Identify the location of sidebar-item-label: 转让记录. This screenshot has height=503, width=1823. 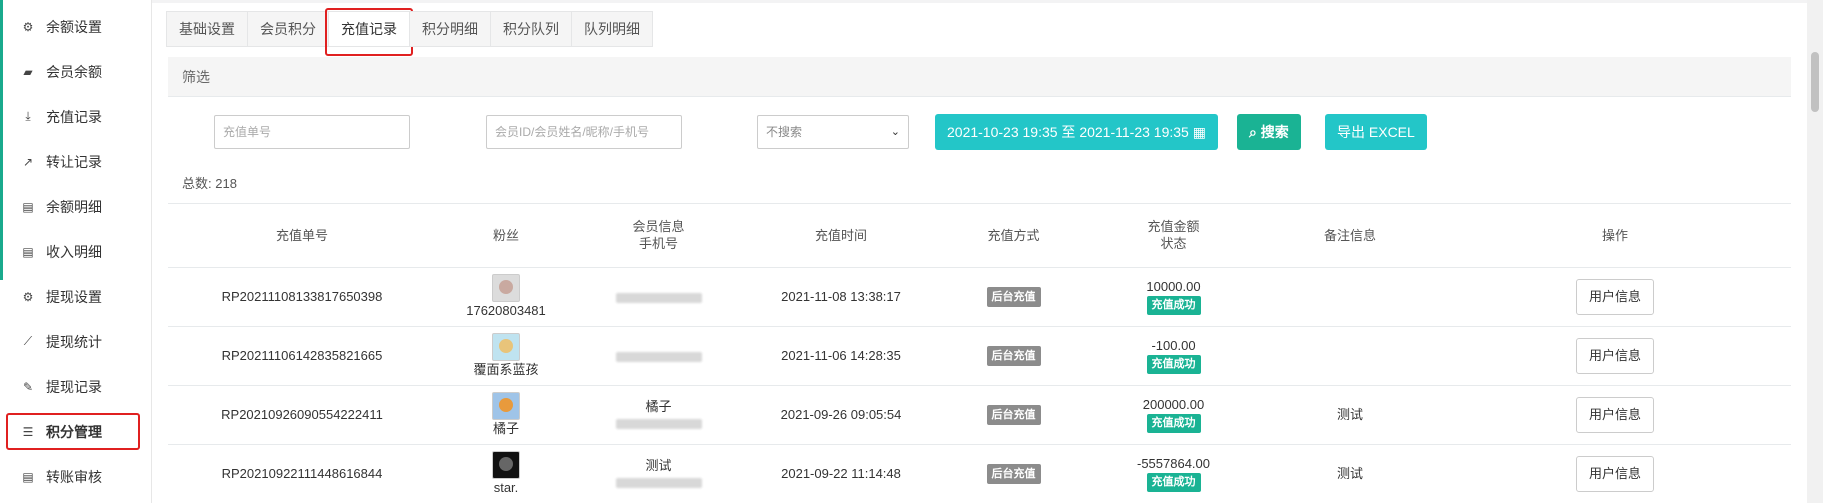
(74, 161).